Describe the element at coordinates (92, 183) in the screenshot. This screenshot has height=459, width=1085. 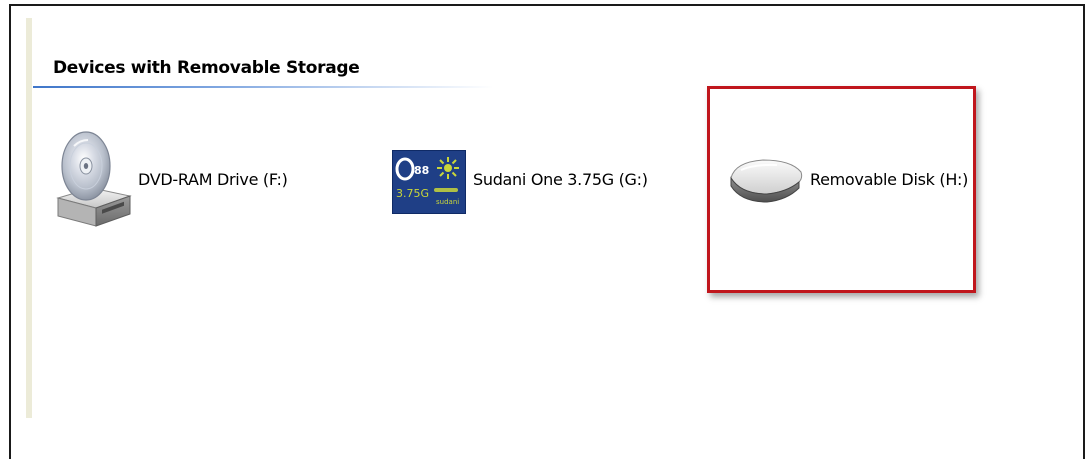
I see `dvd-drive-icon` at that location.